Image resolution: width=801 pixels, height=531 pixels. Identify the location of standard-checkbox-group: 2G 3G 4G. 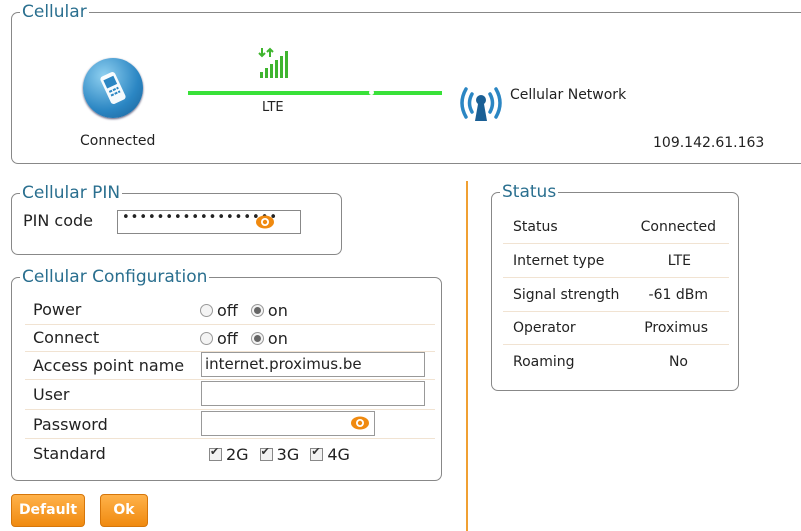
(282, 454).